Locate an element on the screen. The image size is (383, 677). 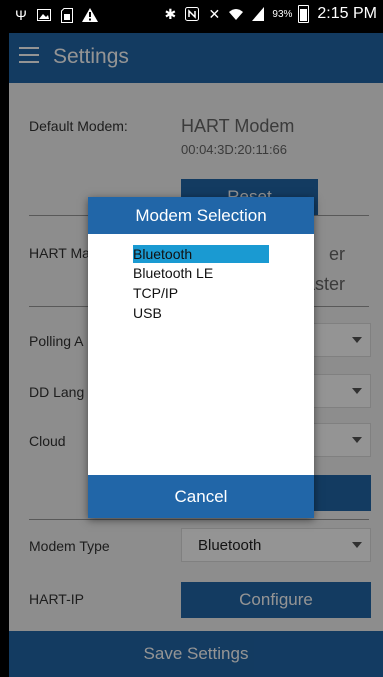
battery-icon is located at coordinates (304, 14).